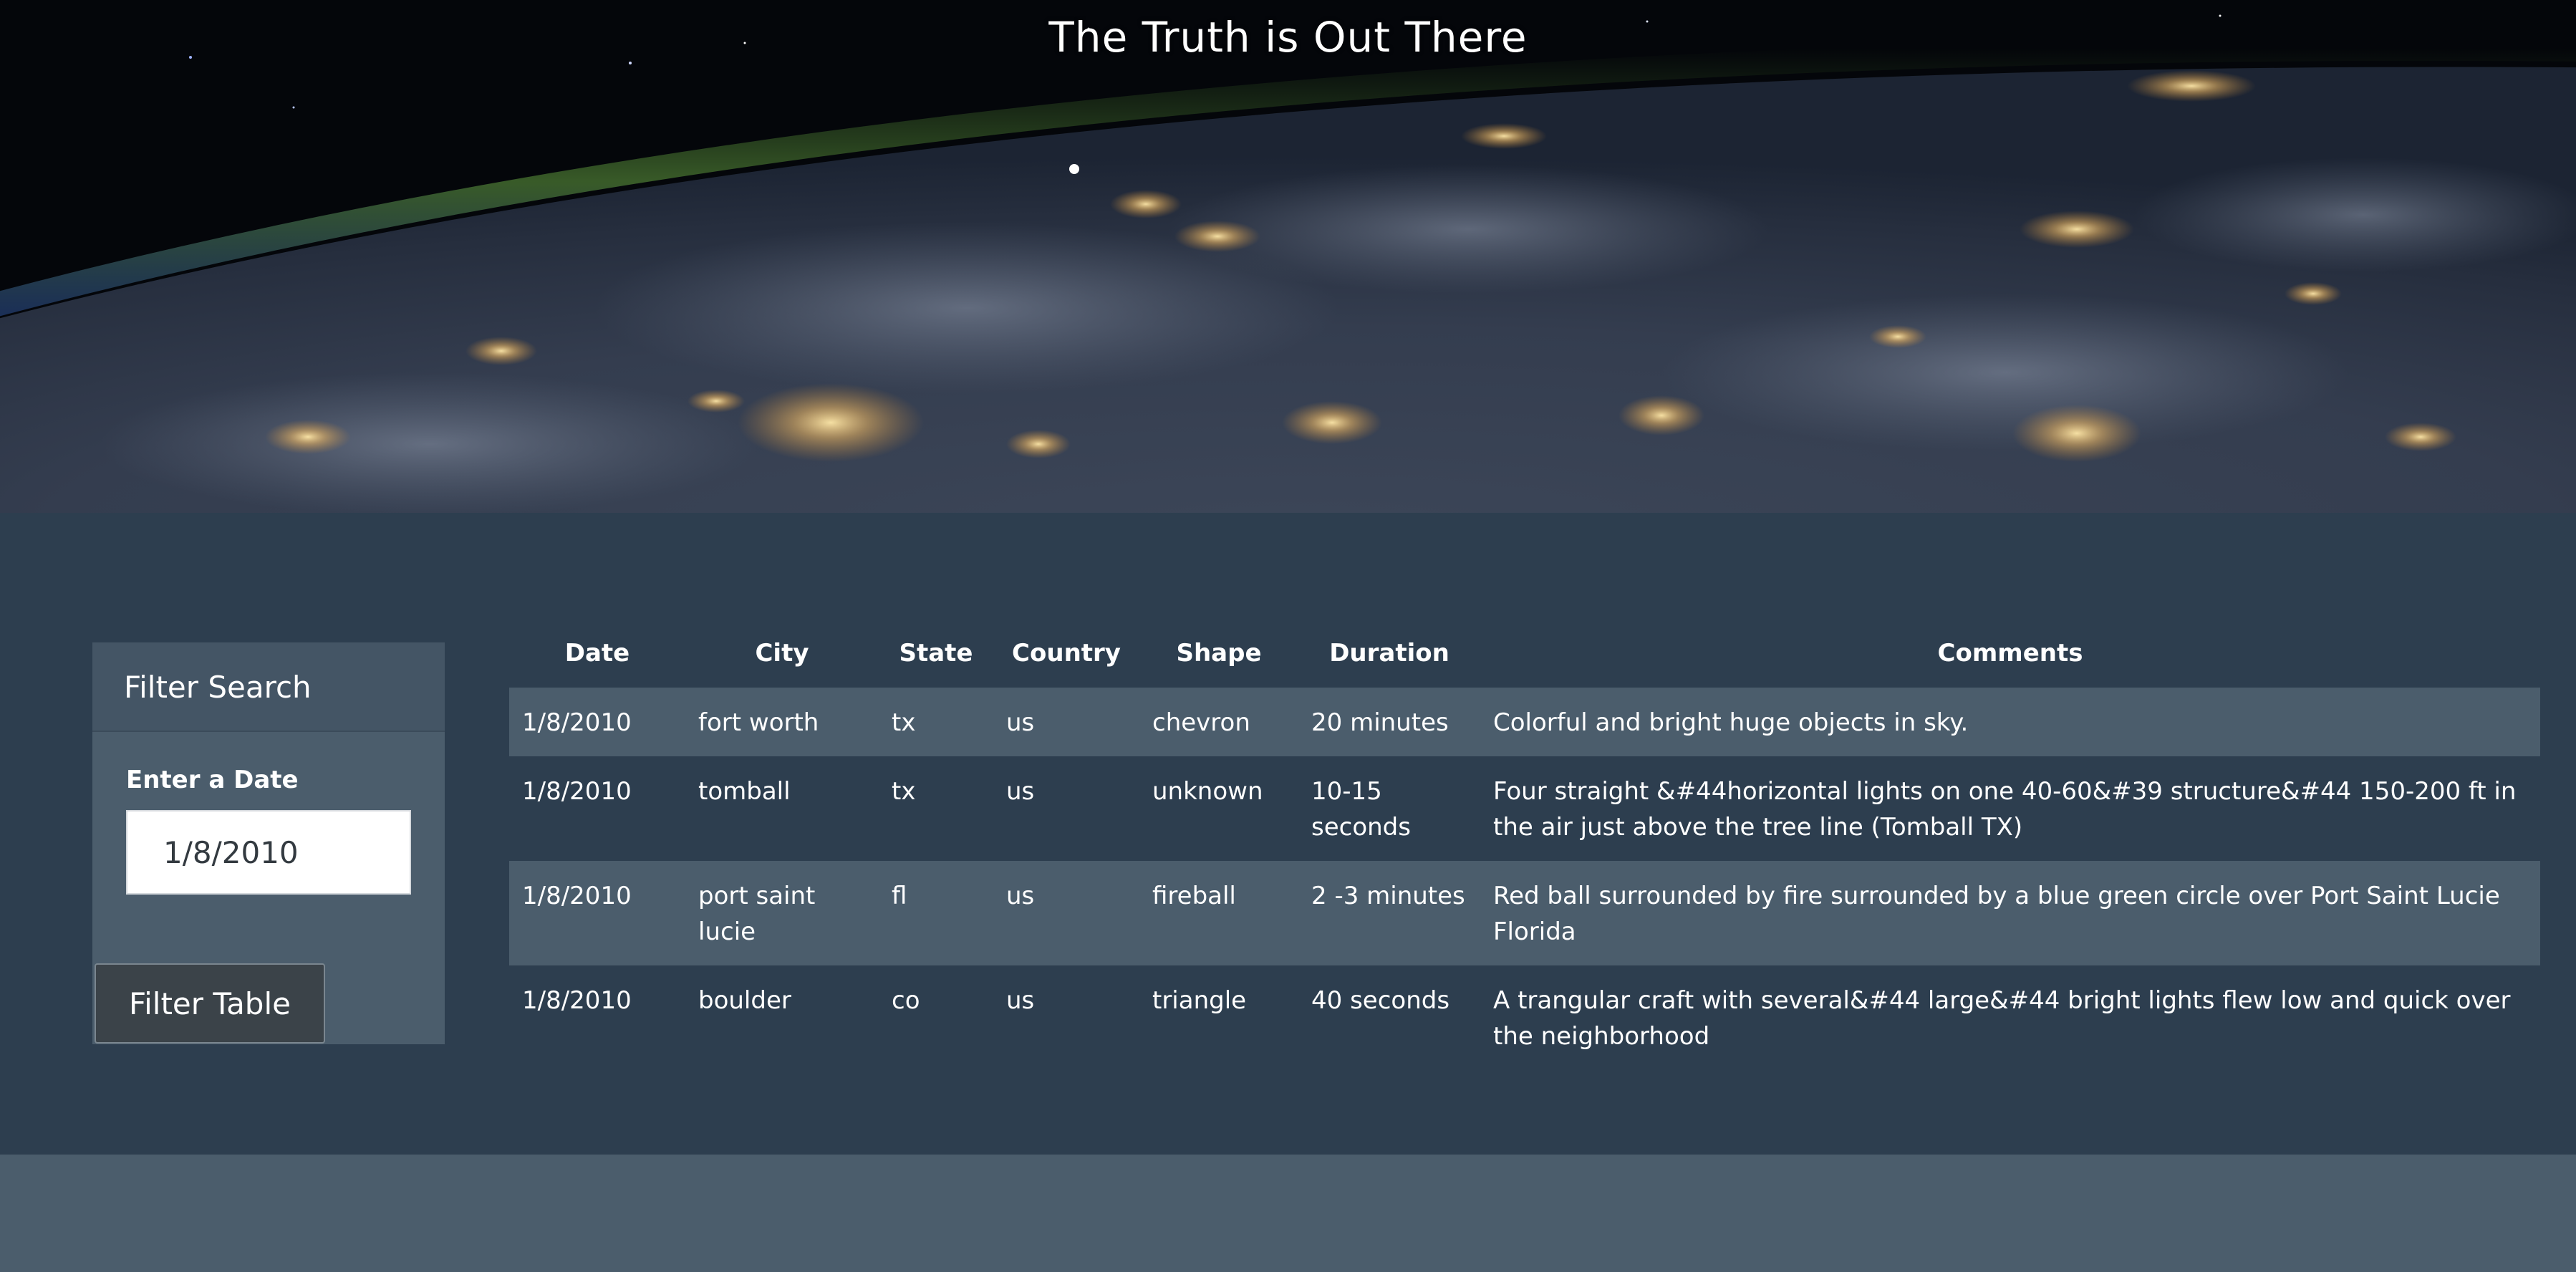  Describe the element at coordinates (597, 653) in the screenshot. I see `column-header-date: Date` at that location.